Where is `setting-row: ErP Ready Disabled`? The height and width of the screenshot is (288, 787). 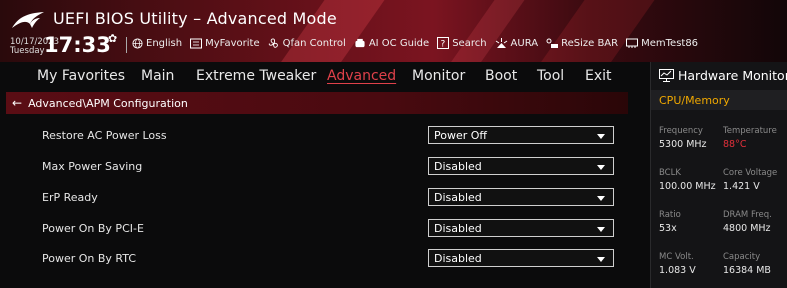 setting-row: ErP Ready Disabled is located at coordinates (325, 199).